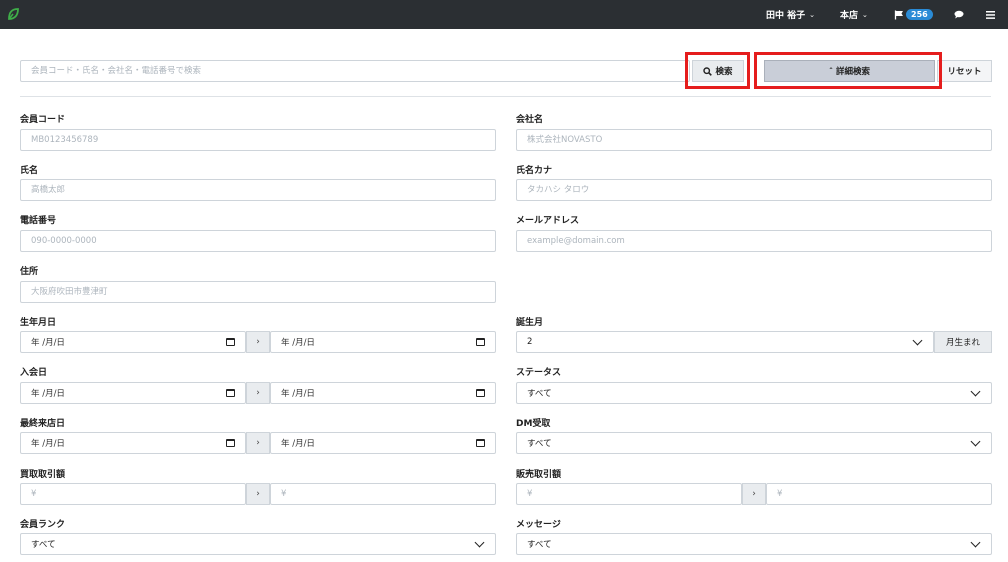 This screenshot has width=1008, height=562. I want to click on reset-button: リセット, so click(964, 71).